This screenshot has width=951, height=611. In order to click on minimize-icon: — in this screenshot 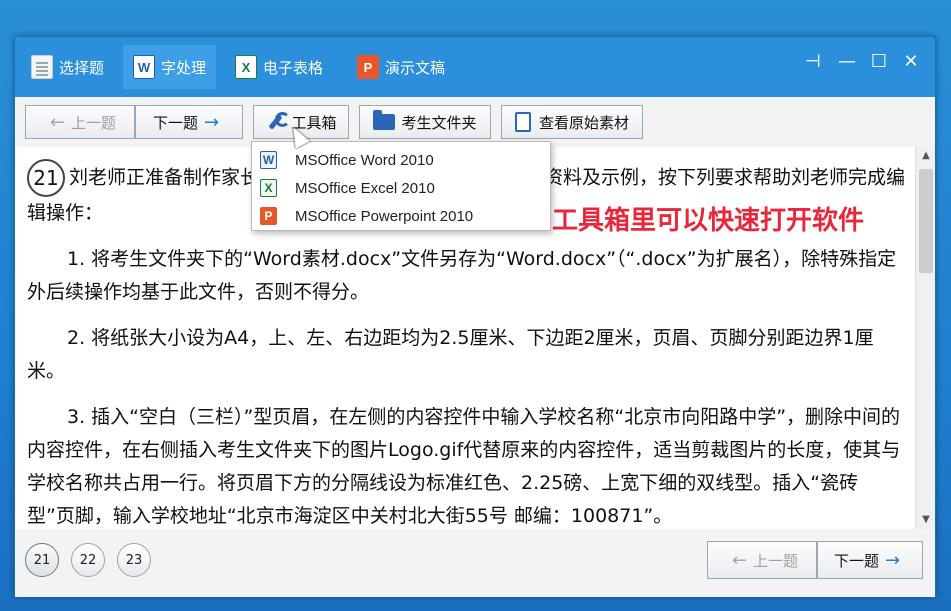, I will do `click(847, 61)`.